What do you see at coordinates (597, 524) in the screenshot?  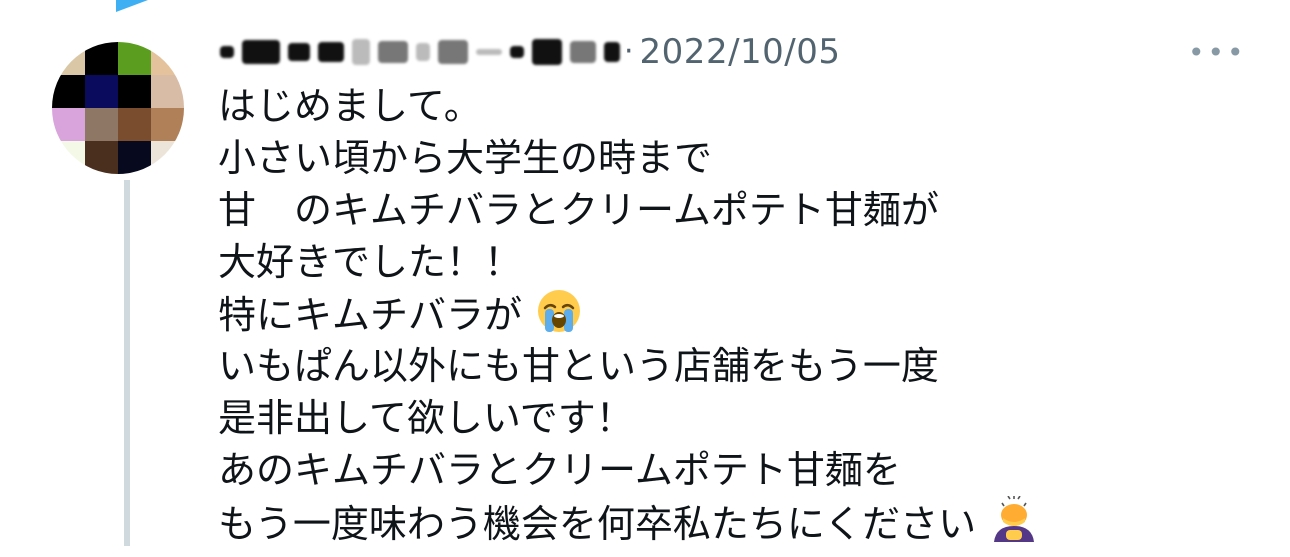 I see `text-line: もう一度味わう機会を何卒私たちにください` at bounding box center [597, 524].